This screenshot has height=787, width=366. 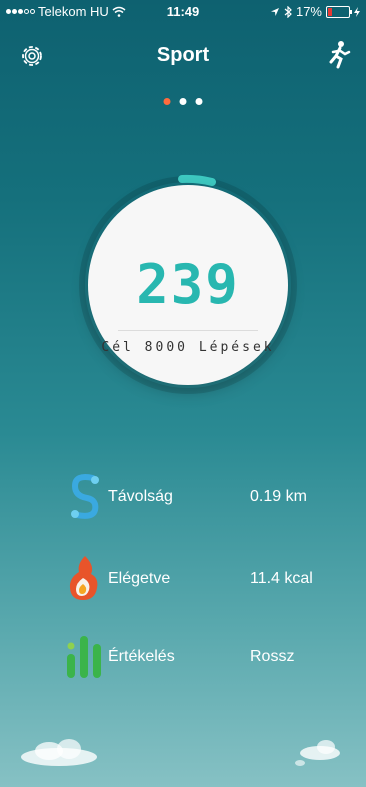 I want to click on stat-row-calories: Elégetve 11.4 kcal, so click(x=183, y=582).